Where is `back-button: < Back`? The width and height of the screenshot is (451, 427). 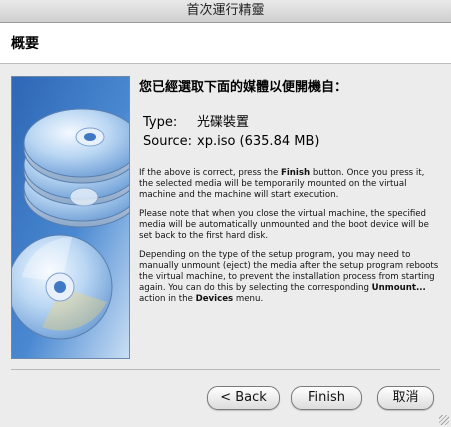
back-button: < Back is located at coordinates (243, 398).